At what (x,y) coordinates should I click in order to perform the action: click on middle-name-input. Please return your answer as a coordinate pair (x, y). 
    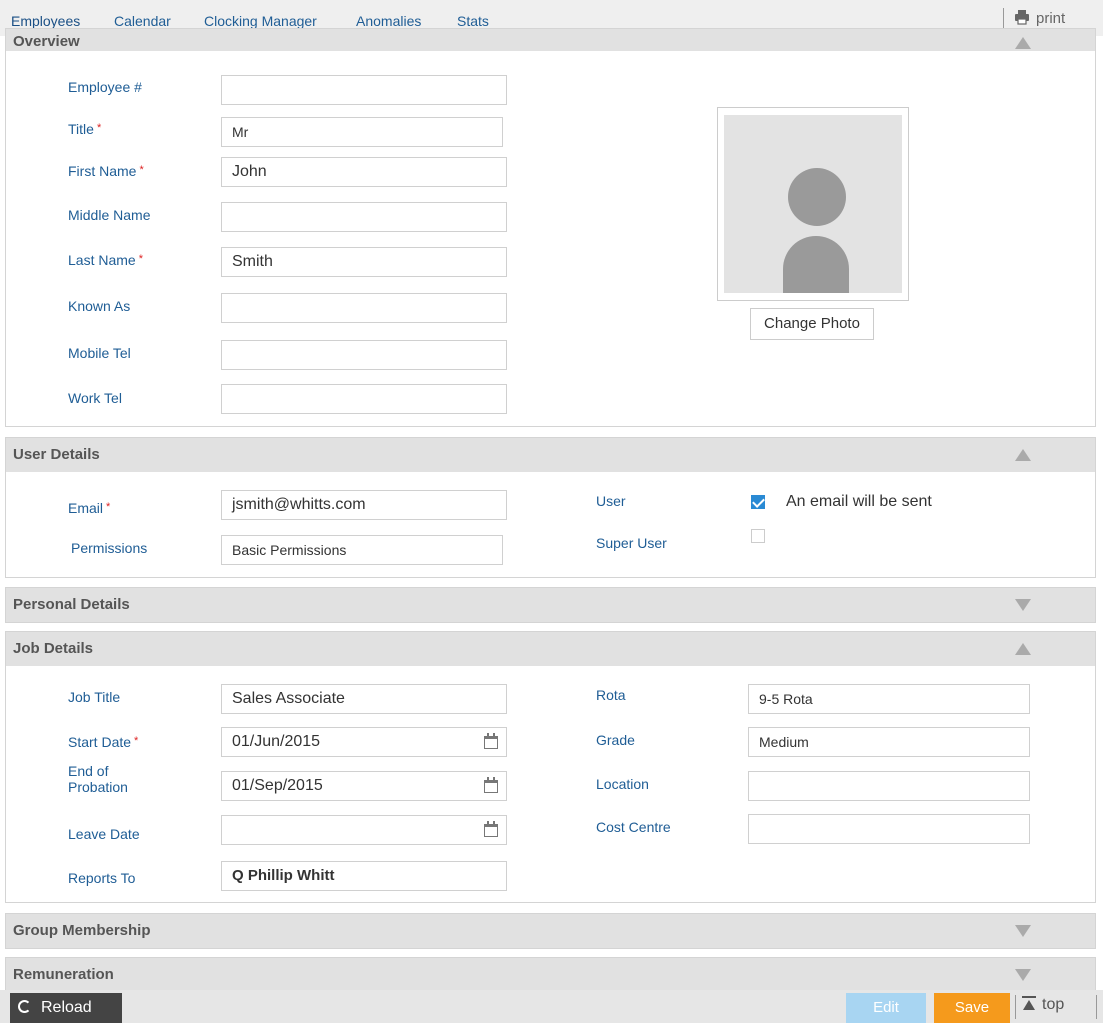
    Looking at the image, I should click on (364, 217).